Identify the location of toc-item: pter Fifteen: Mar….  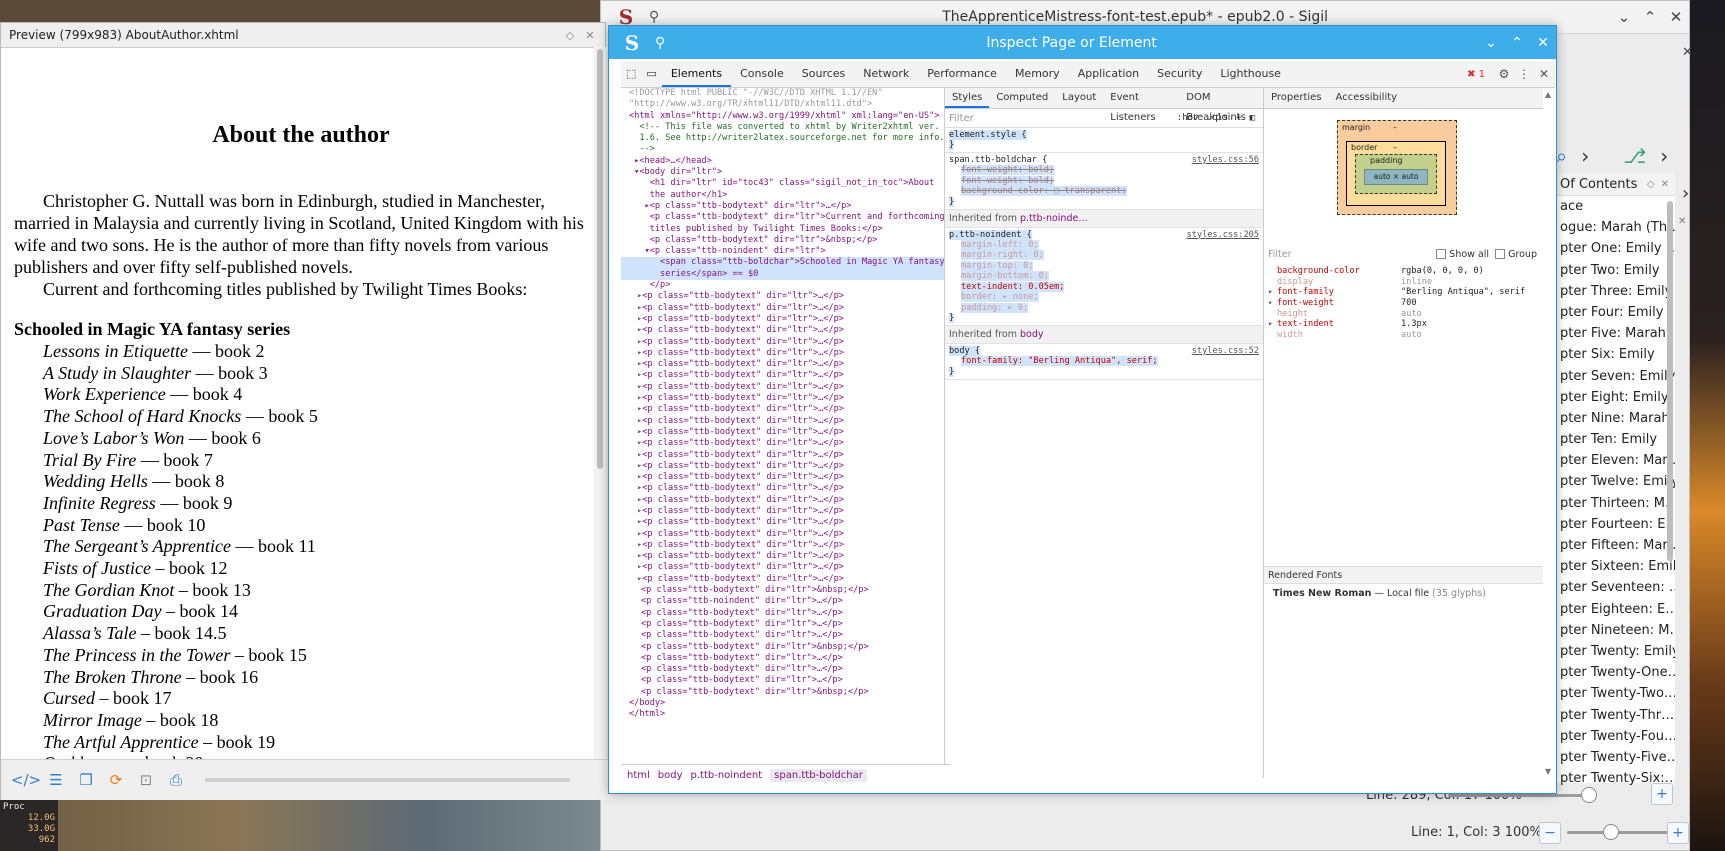
(1616, 545).